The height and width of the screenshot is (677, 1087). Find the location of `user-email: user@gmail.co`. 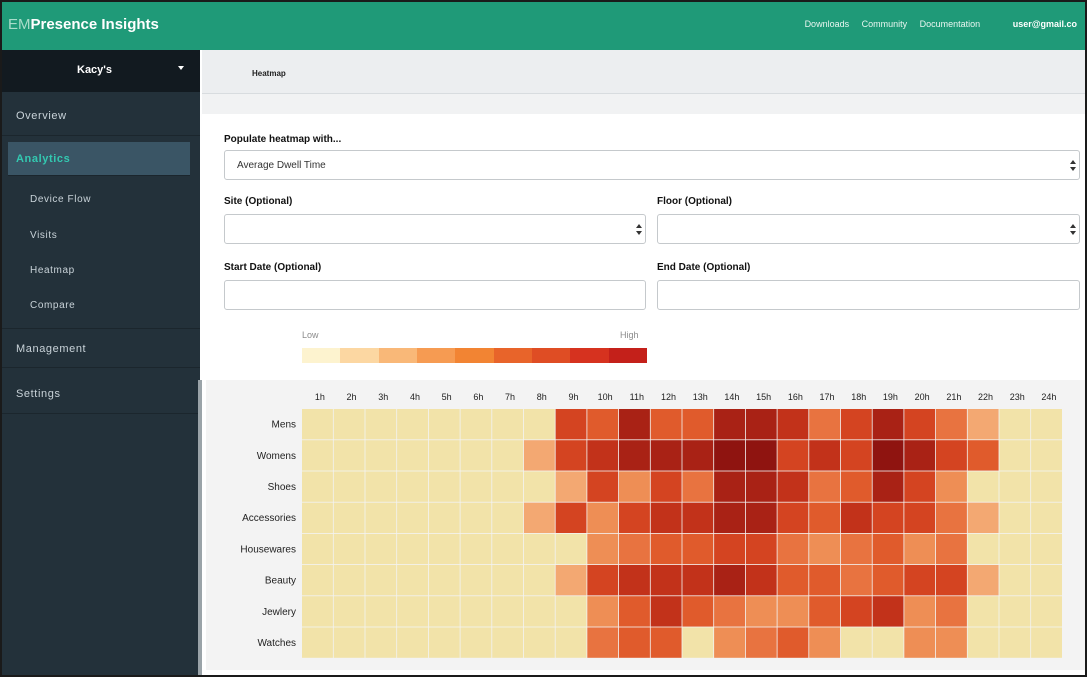

user-email: user@gmail.co is located at coordinates (1045, 24).